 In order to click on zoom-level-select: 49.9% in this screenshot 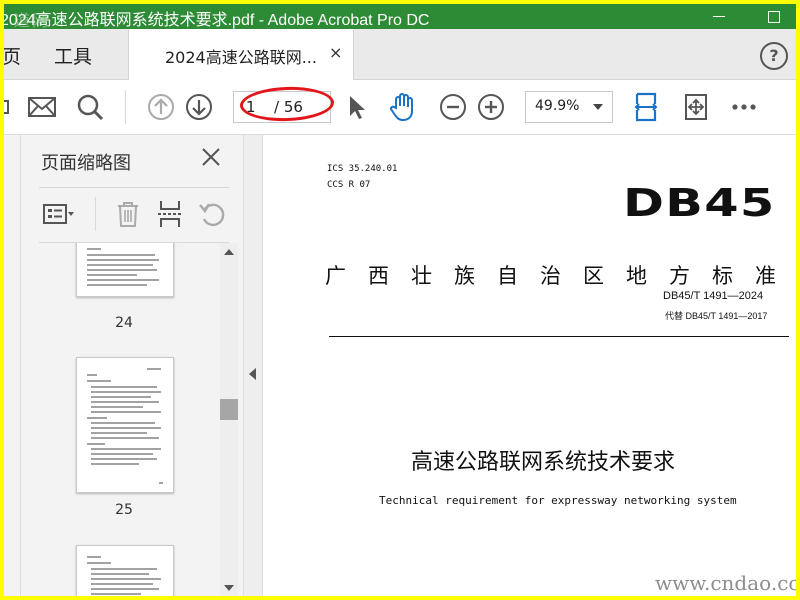, I will do `click(569, 107)`.